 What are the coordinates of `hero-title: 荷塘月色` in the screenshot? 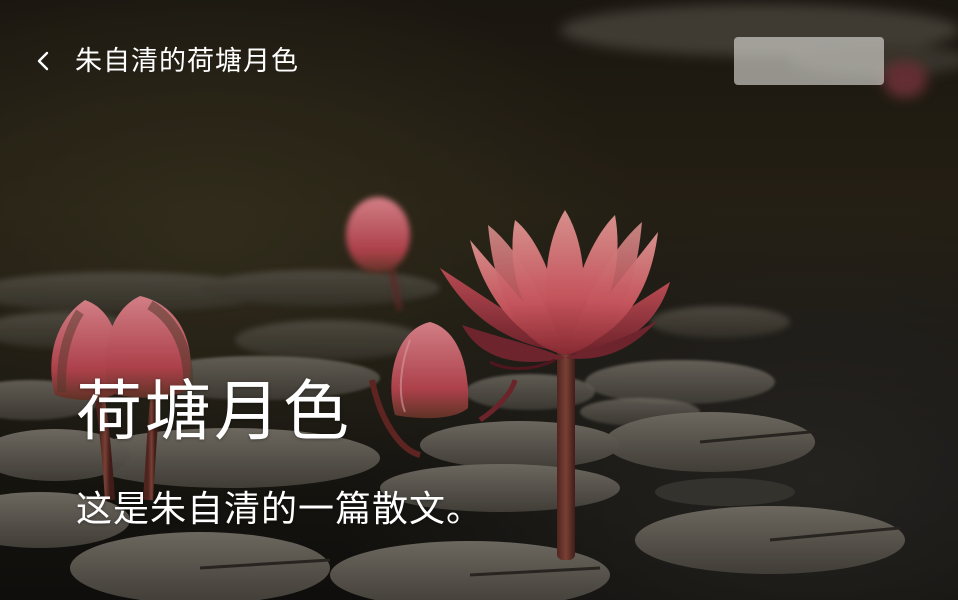 It's located at (214, 411).